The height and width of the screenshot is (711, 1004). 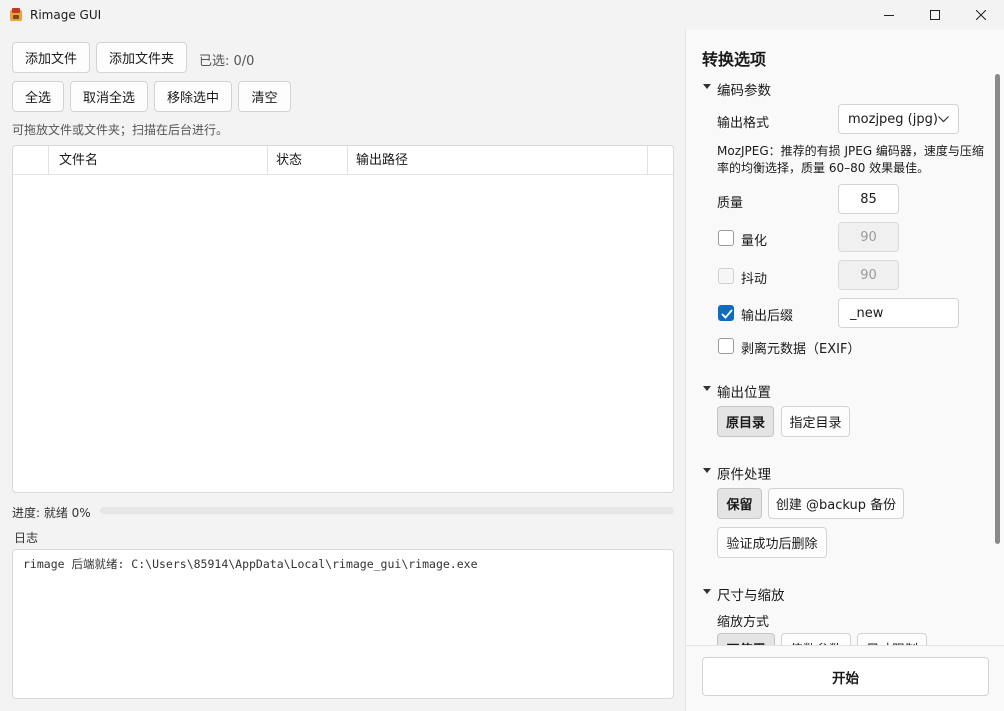 What do you see at coordinates (997, 309) in the screenshot?
I see `options-scrollbar` at bounding box center [997, 309].